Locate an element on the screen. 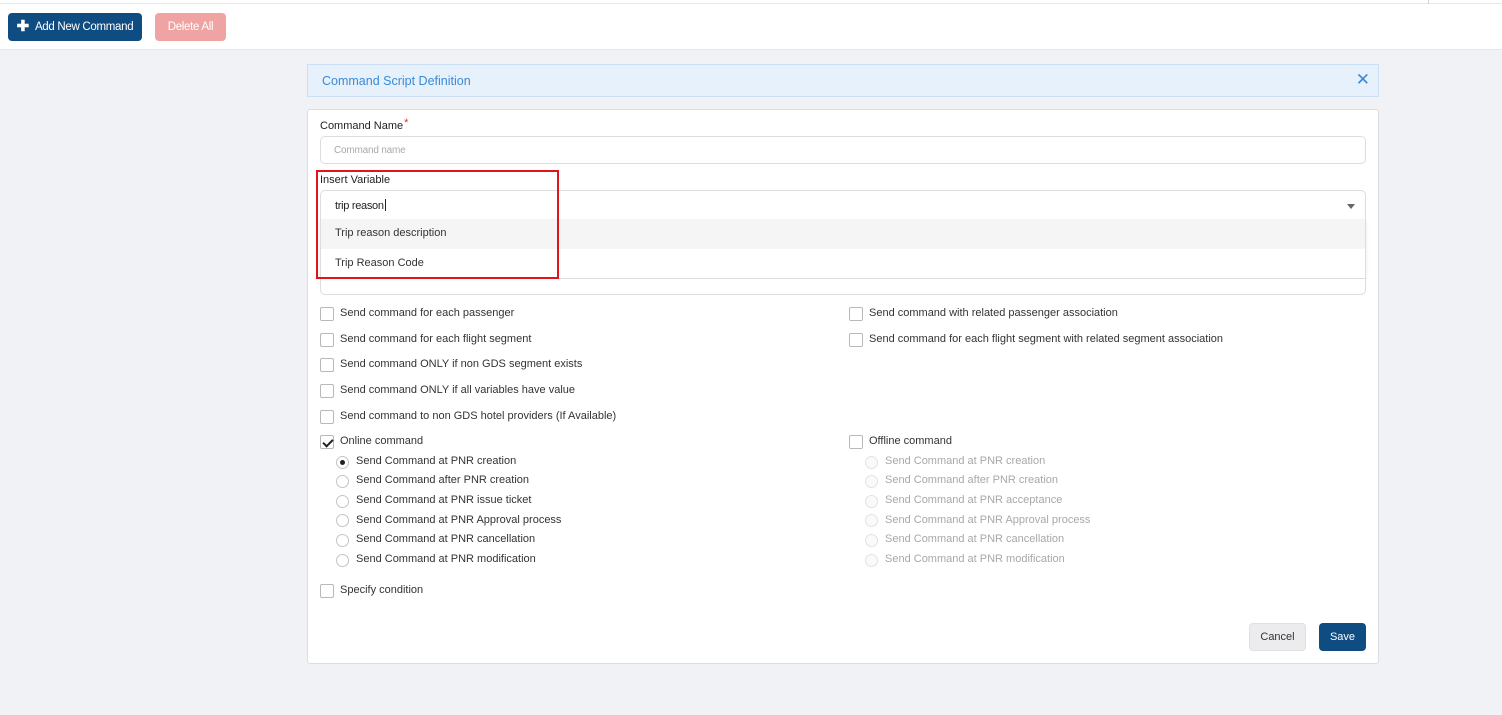 This screenshot has height=715, width=1502. radio-offline-cancellation is located at coordinates (871, 540).